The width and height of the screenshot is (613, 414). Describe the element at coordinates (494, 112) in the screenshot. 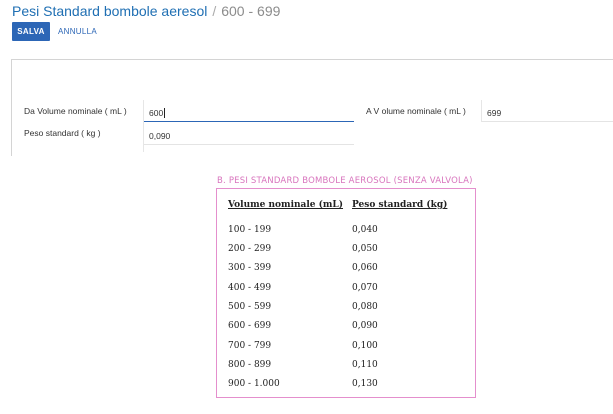

I see `to-volume-value: 699` at that location.